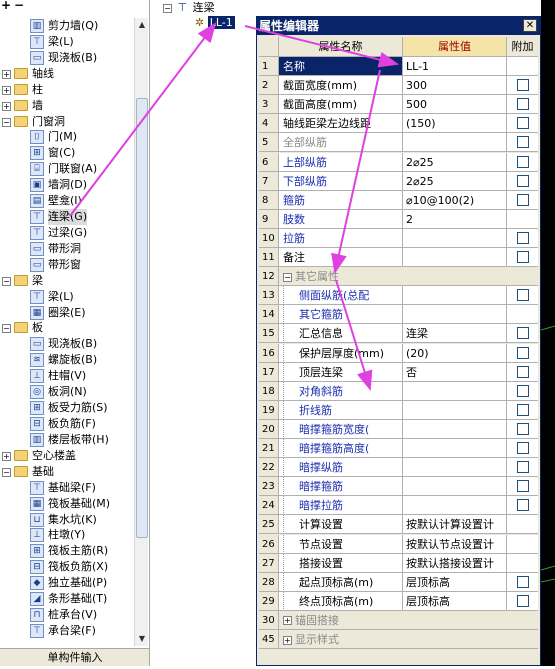 This screenshot has width=555, height=669. Describe the element at coordinates (455, 525) in the screenshot. I see `property-value-field: 按默认计算设置计` at that location.